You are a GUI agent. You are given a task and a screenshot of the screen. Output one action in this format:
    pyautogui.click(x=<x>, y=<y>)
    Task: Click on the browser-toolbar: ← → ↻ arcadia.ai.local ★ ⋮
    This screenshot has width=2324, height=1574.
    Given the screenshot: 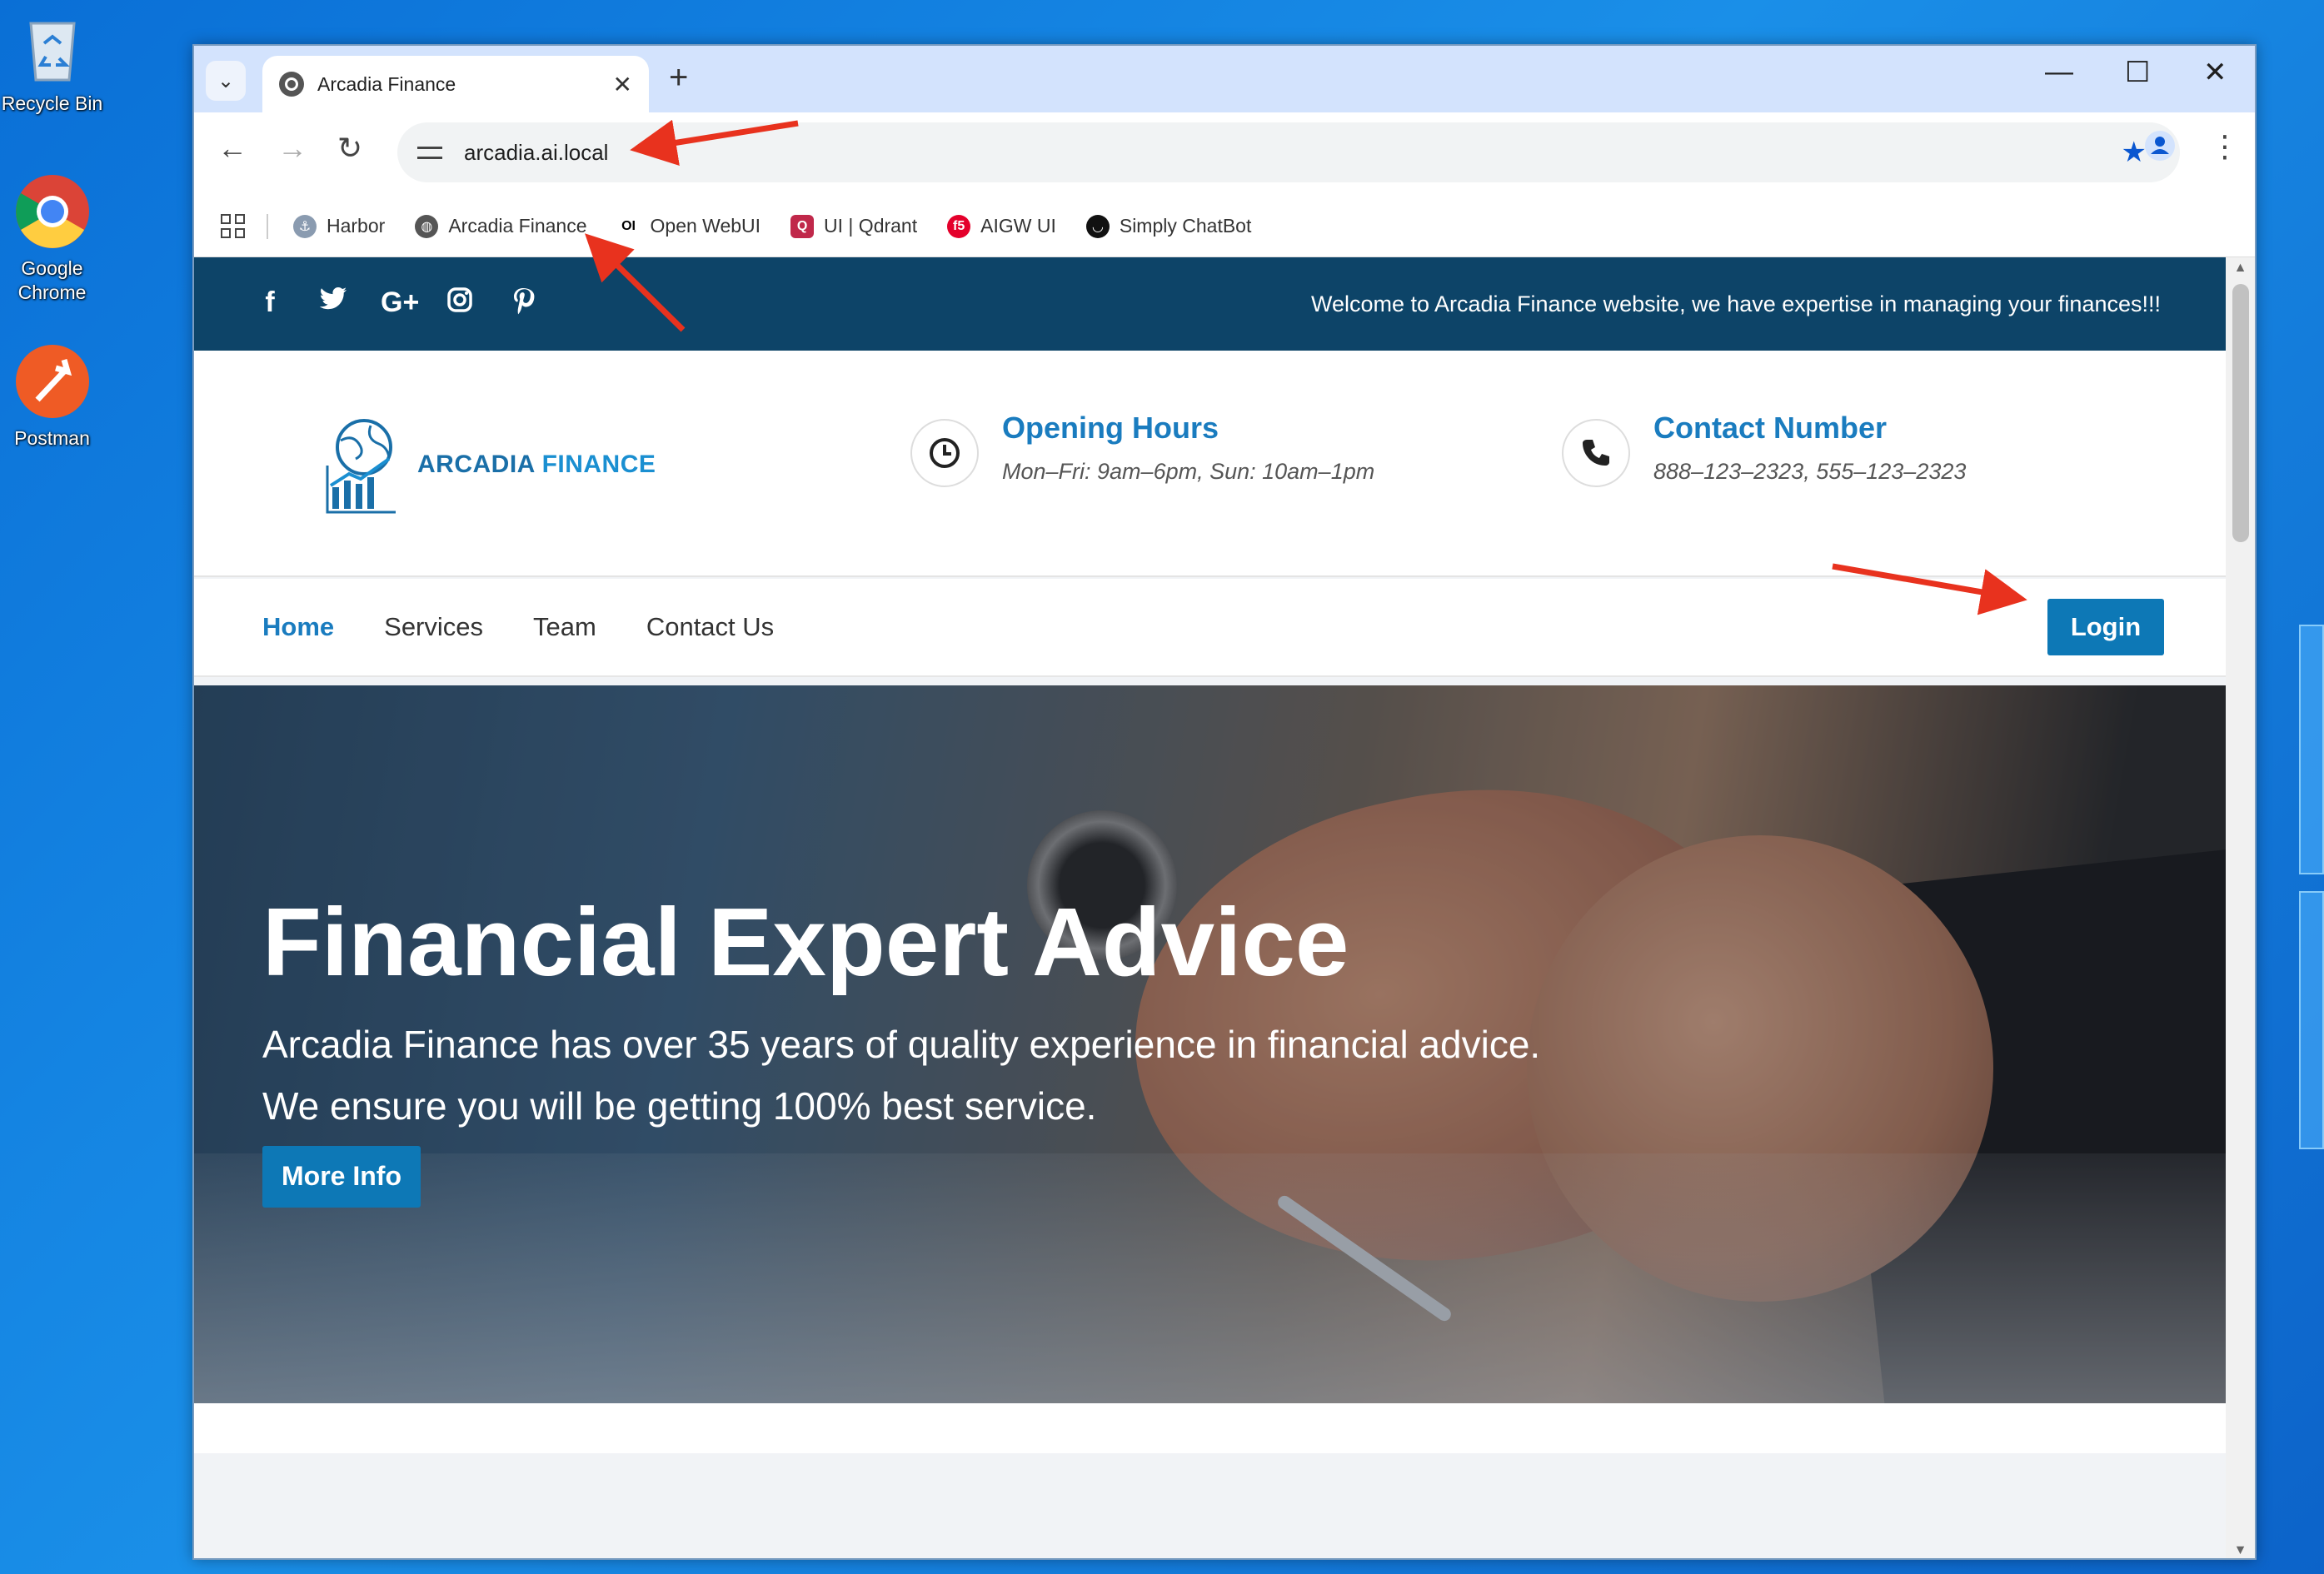 What is the action you would take?
    pyautogui.click(x=1224, y=154)
    